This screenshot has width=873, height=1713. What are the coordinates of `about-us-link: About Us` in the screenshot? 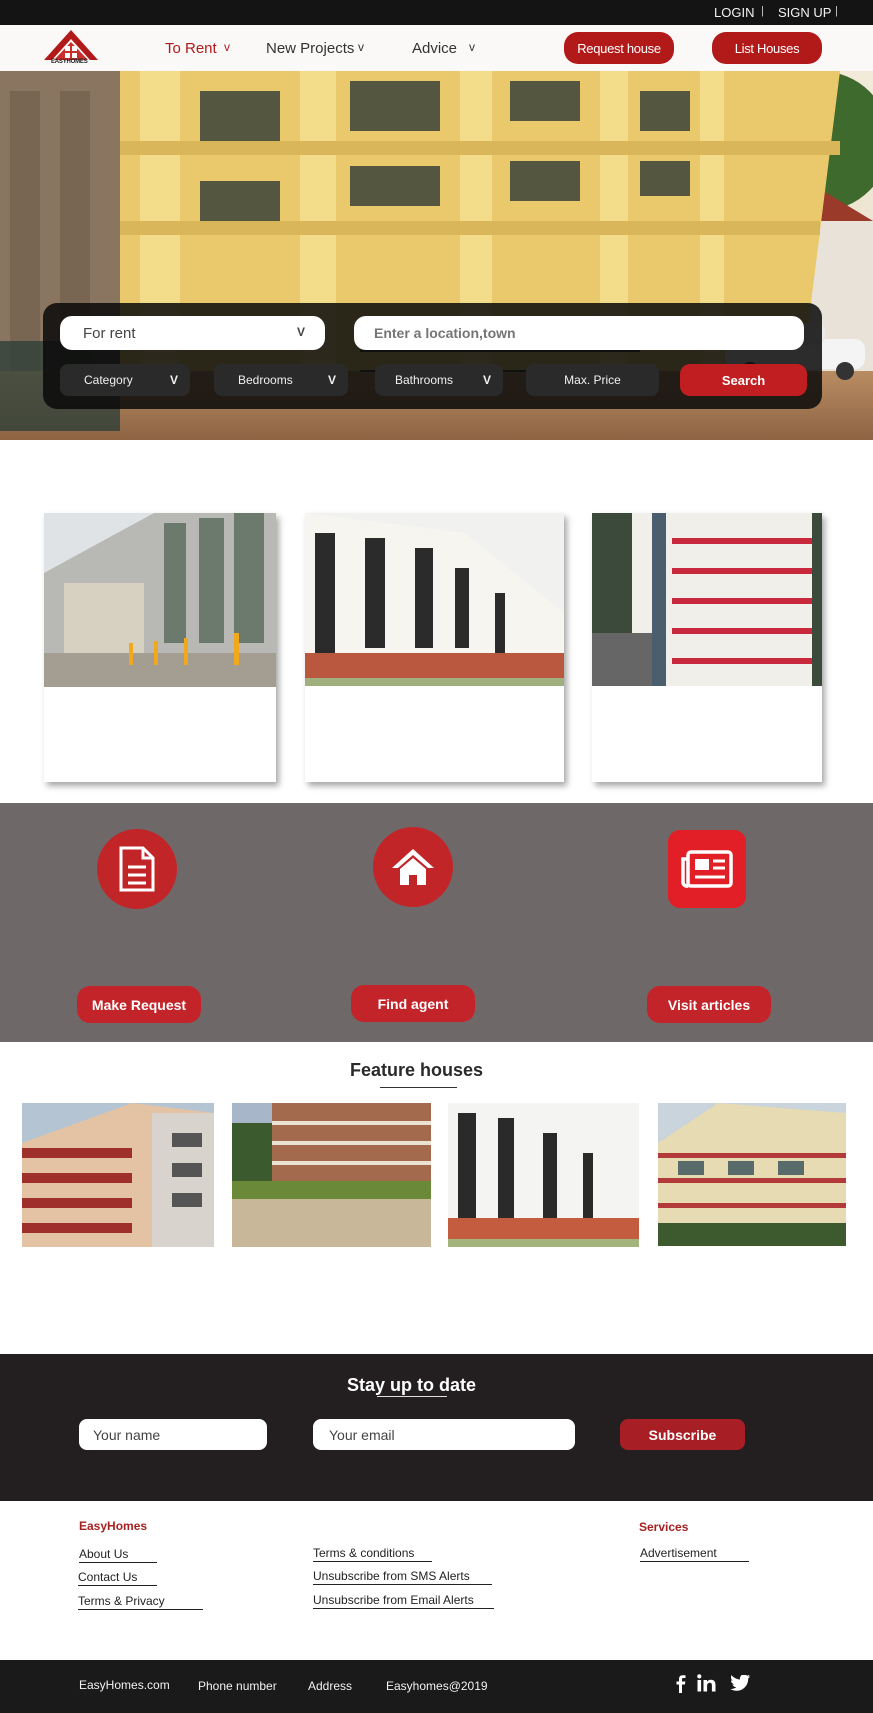 It's located at (118, 1555).